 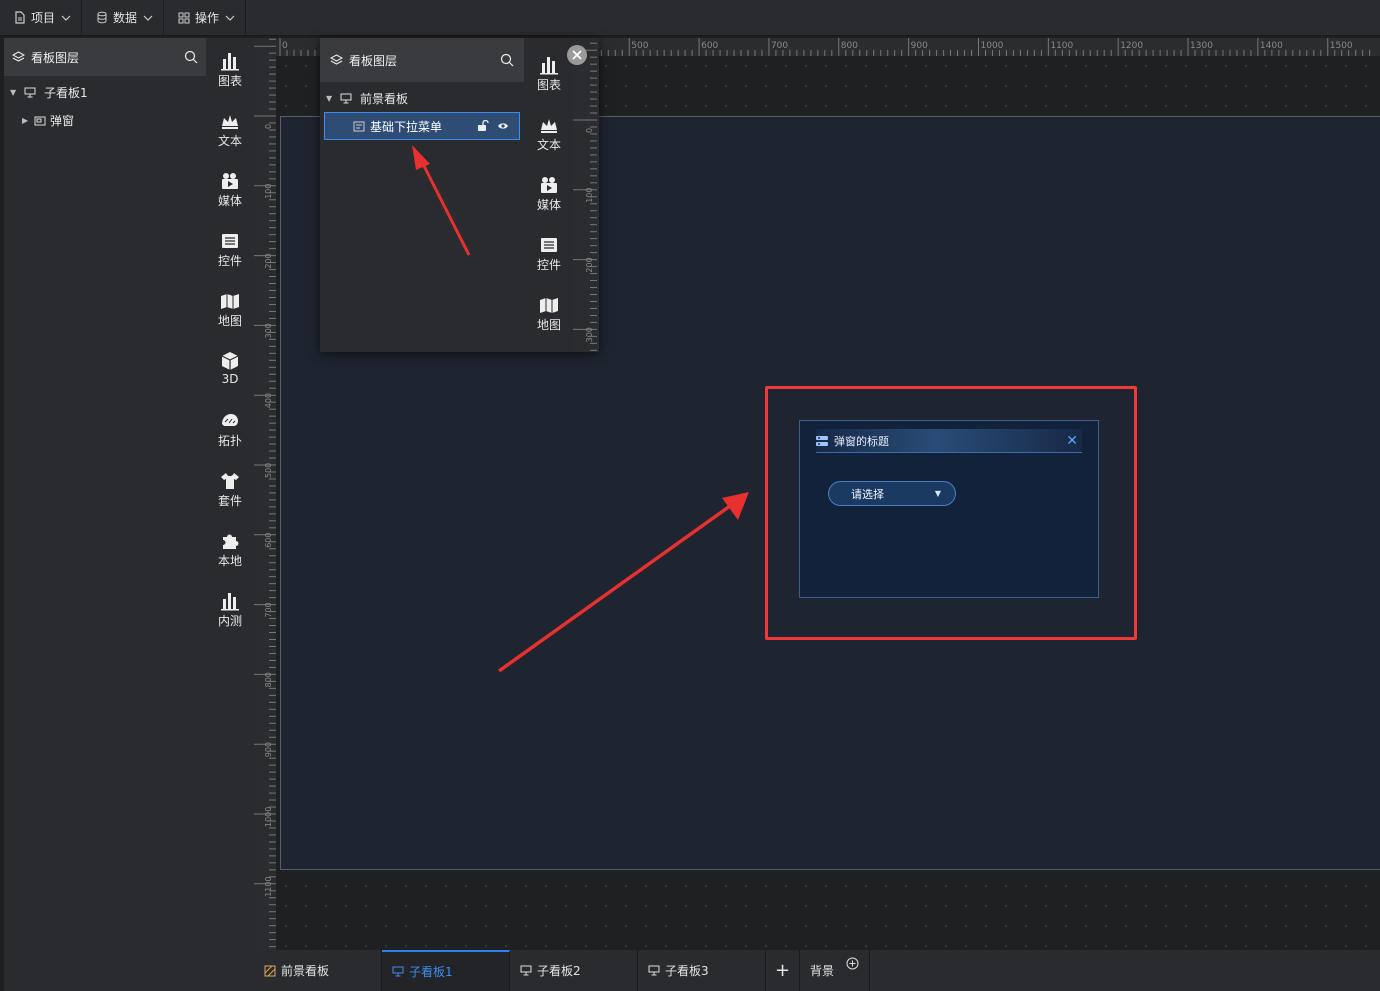 I want to click on floating-layer-panel: 看板图层 ▼ 前景看板 基础下拉菜单, so click(x=422, y=195).